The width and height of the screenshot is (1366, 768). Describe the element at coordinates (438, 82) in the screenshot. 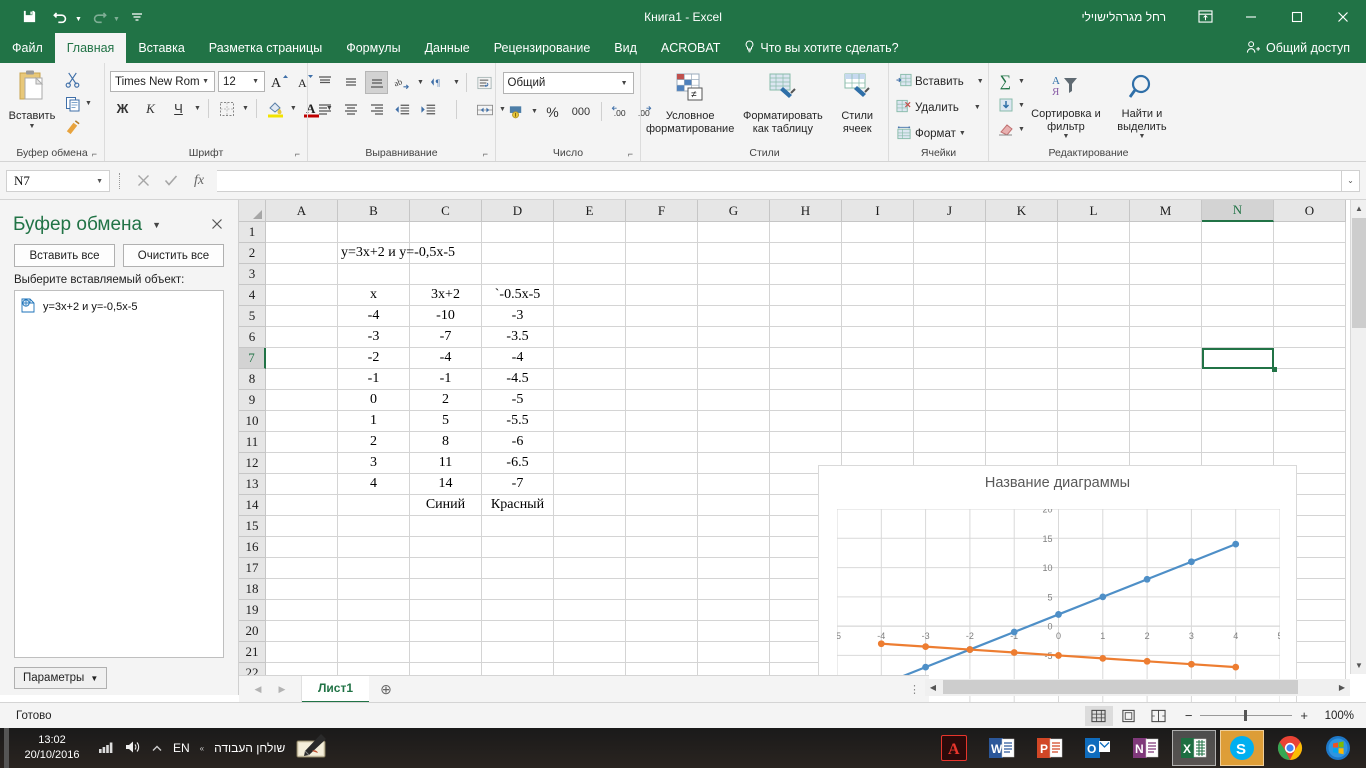

I see `rtl-text-direction-icon: ¶` at that location.